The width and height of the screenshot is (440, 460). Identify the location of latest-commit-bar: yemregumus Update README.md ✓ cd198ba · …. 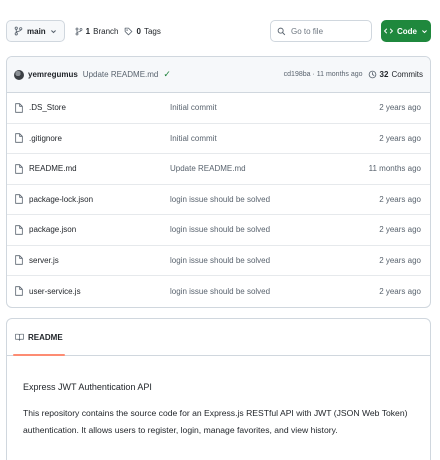
(218, 75).